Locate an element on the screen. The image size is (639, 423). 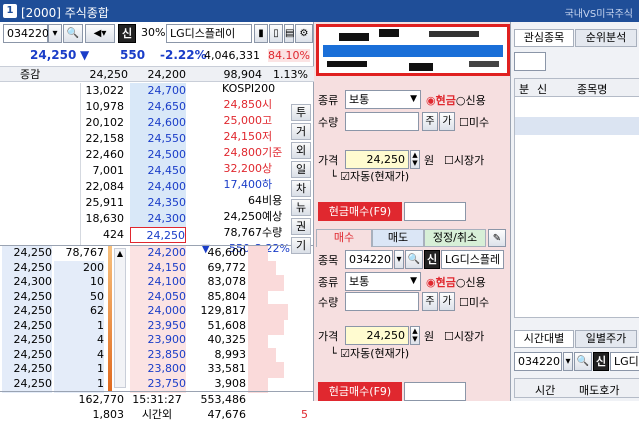
stock-code-input: 034220 is located at coordinates (26, 33).